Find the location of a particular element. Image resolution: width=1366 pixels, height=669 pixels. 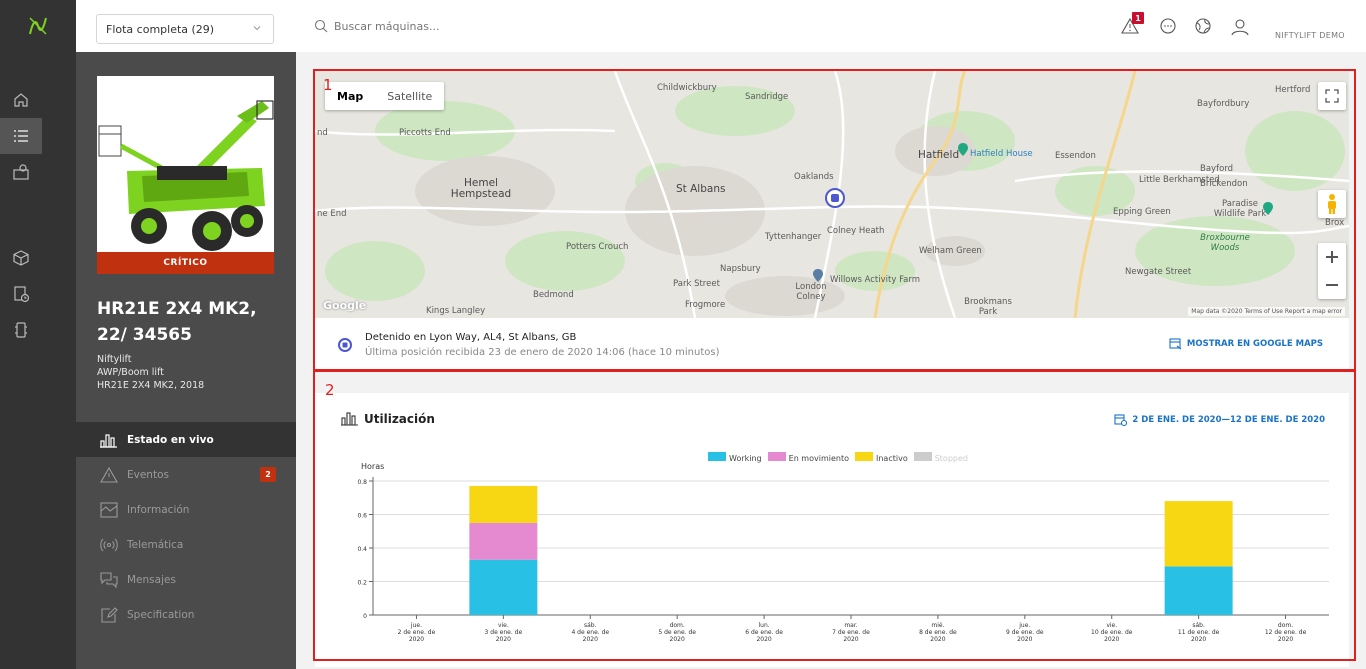

machine-model: HR21E 2X4 MK2, 2018 is located at coordinates (151, 385).